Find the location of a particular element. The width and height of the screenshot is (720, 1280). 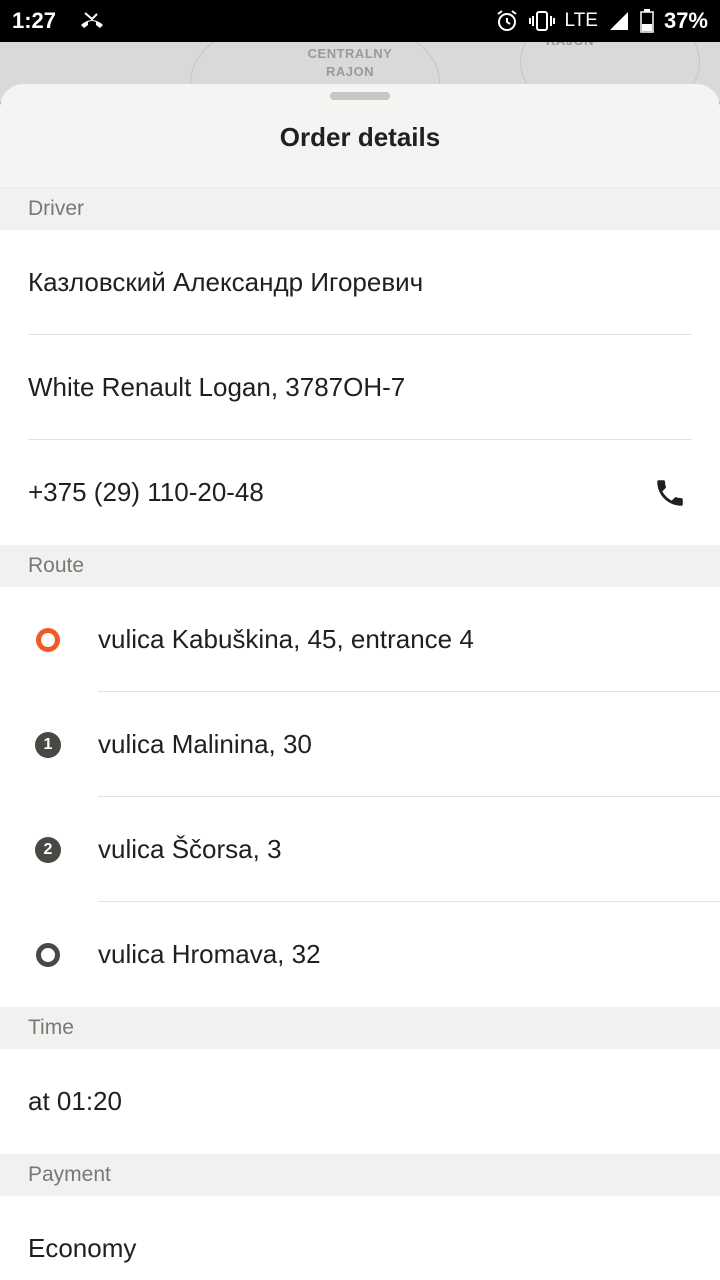

driver-name-row: Казловский Александр Игоревич is located at coordinates (360, 282).